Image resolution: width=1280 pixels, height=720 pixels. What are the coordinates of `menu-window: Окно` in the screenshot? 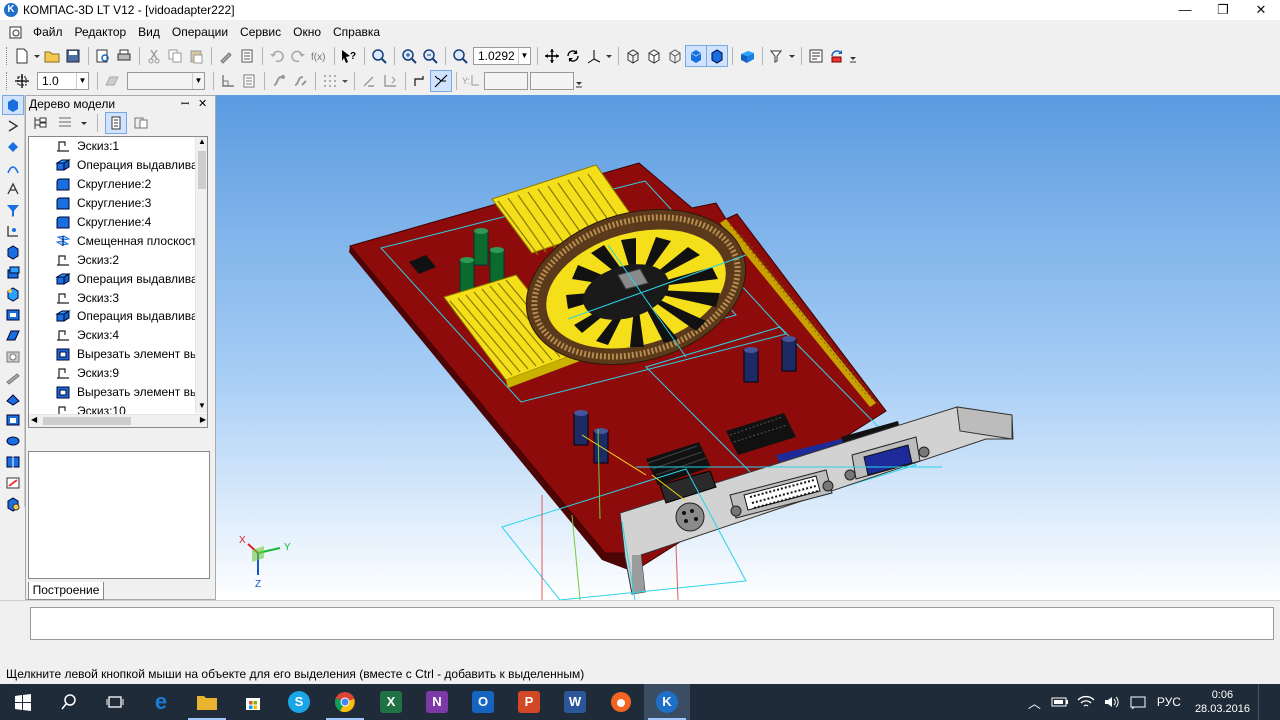 It's located at (307, 32).